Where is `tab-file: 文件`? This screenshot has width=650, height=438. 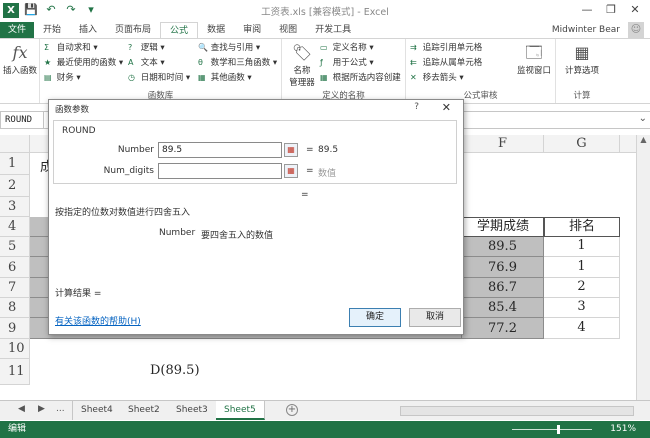 tab-file: 文件 is located at coordinates (17, 30).